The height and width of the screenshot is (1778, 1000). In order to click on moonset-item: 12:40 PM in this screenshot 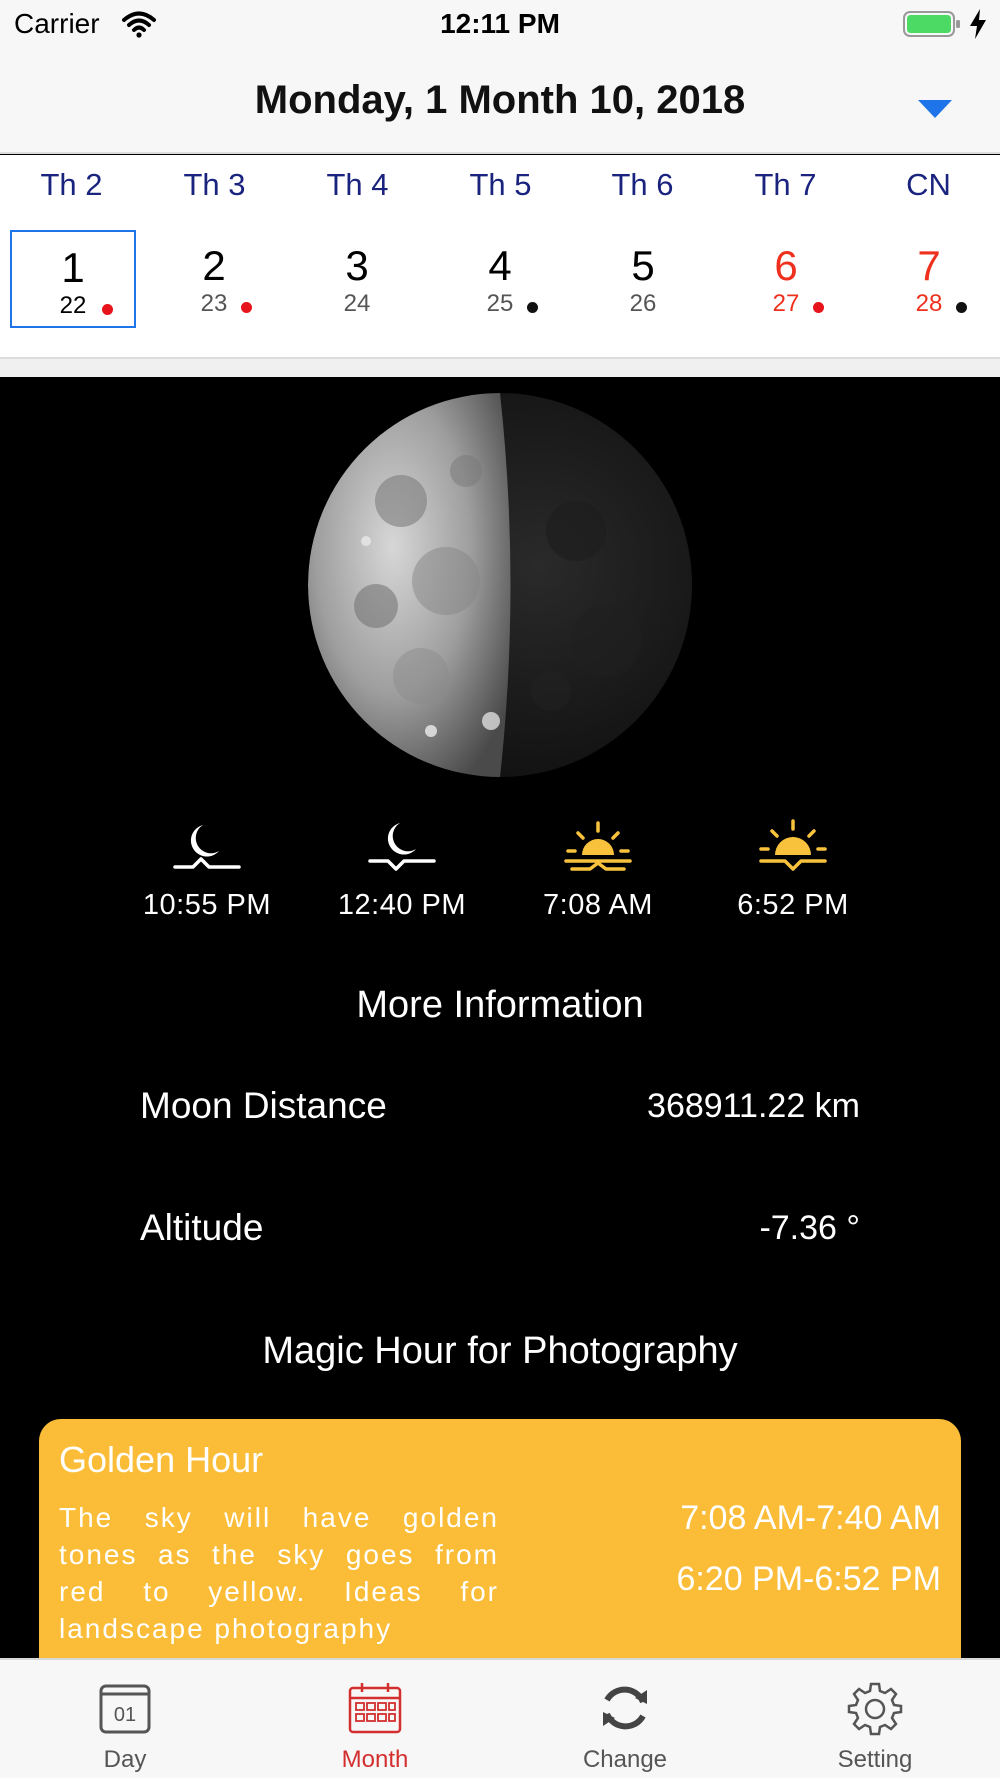, I will do `click(402, 869)`.